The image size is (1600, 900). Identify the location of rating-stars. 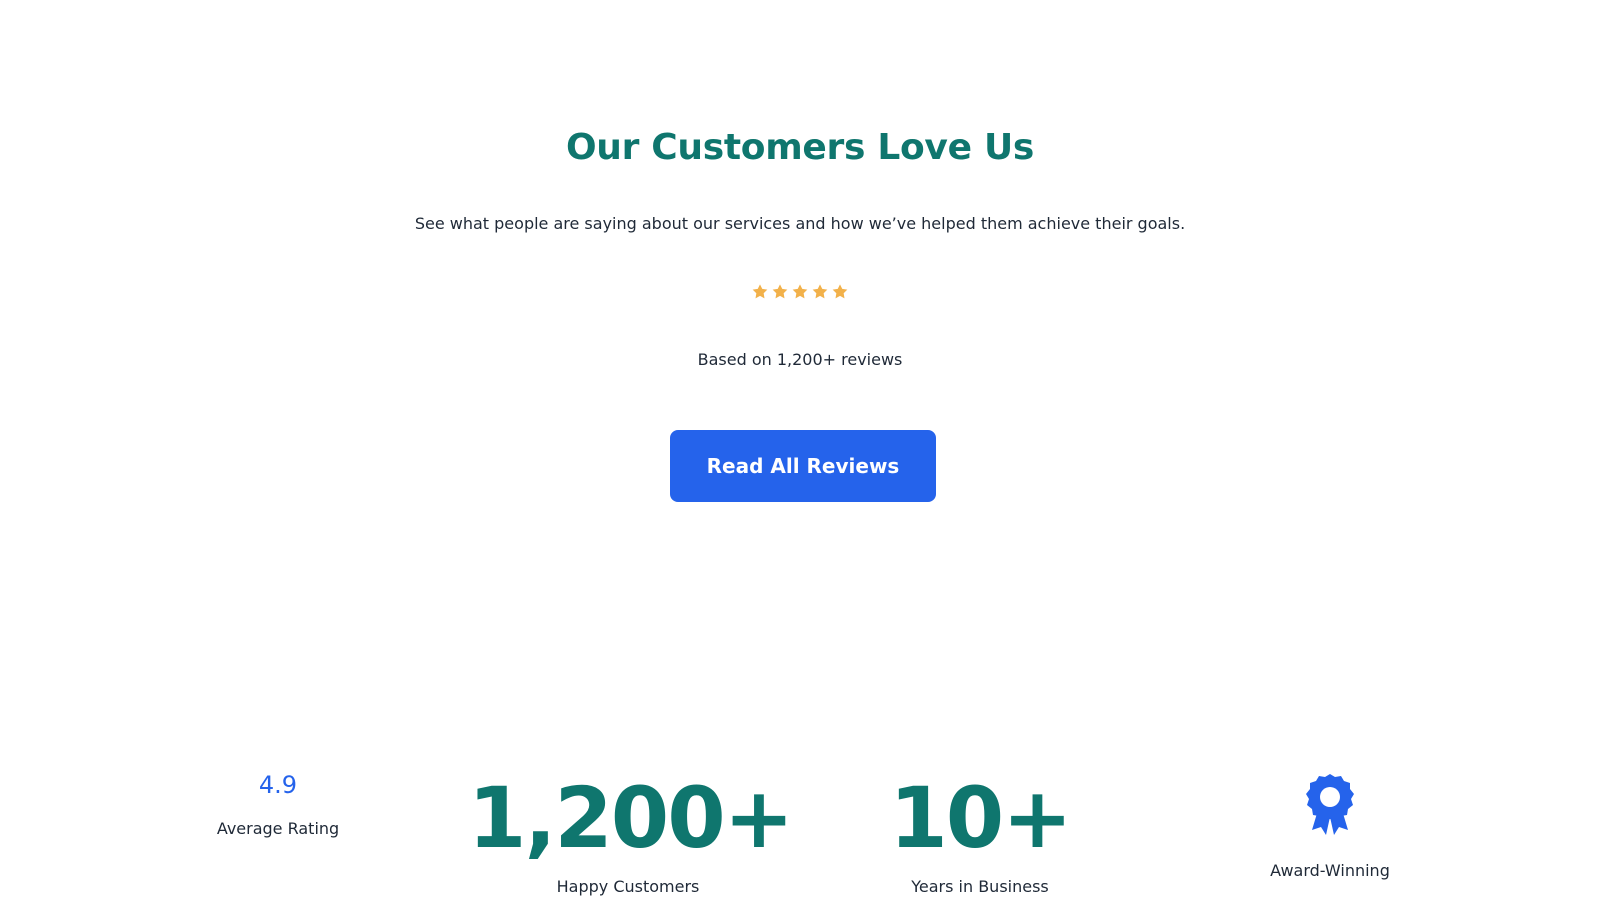
(800, 292).